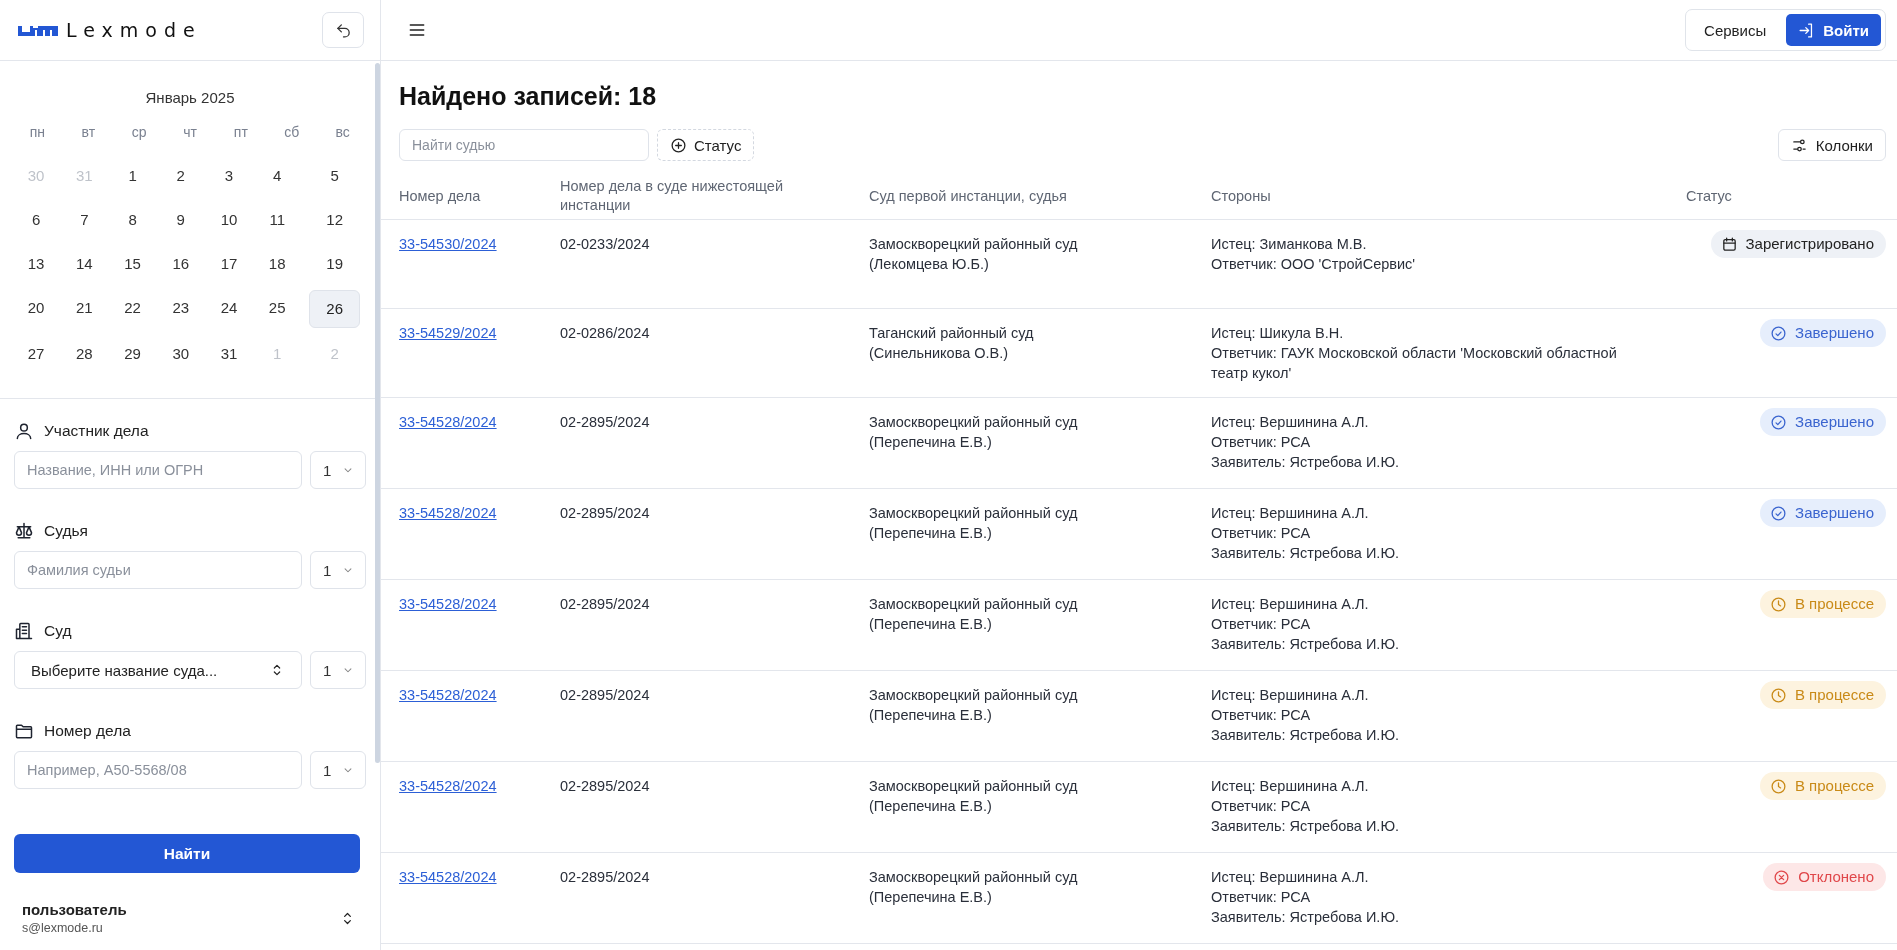 Image resolution: width=1897 pixels, height=950 pixels. I want to click on user-name: пользователь, so click(74, 909).